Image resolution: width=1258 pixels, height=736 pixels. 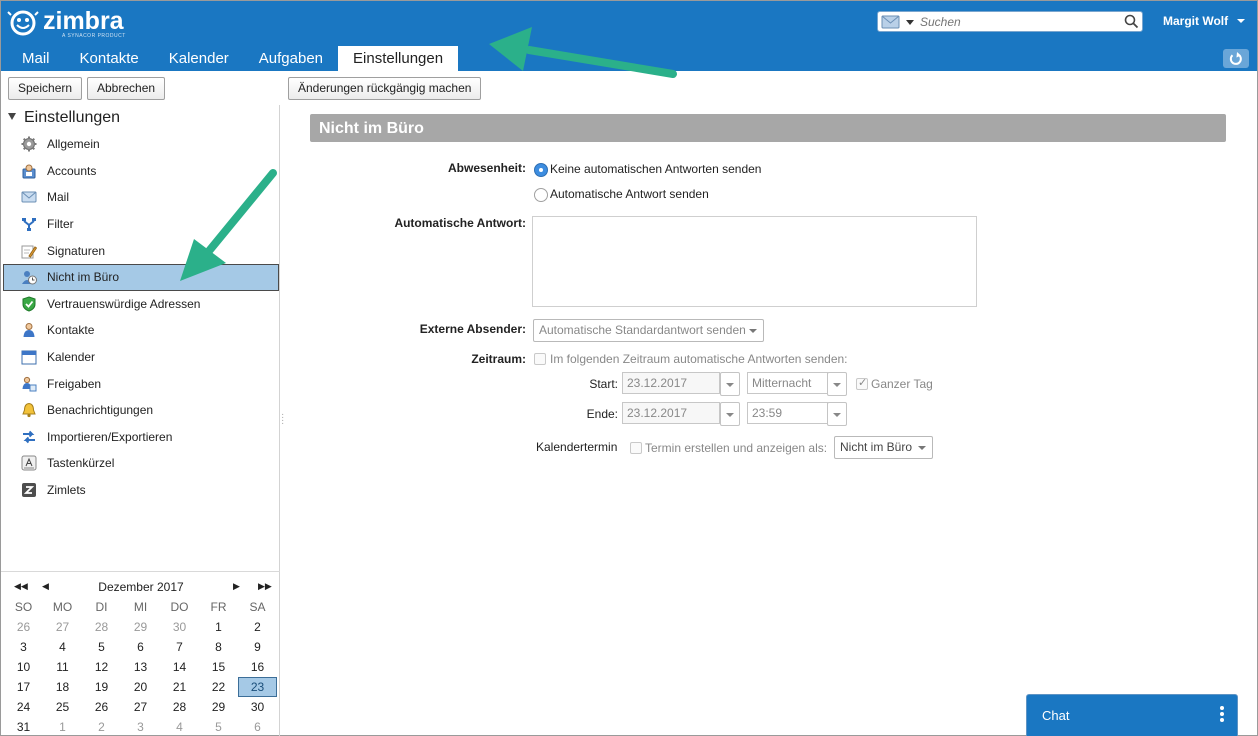 I want to click on save-button: Speichern, so click(x=45, y=88).